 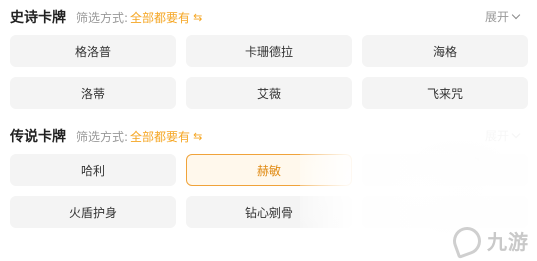 I want to click on logo-icon, so click(x=467, y=240).